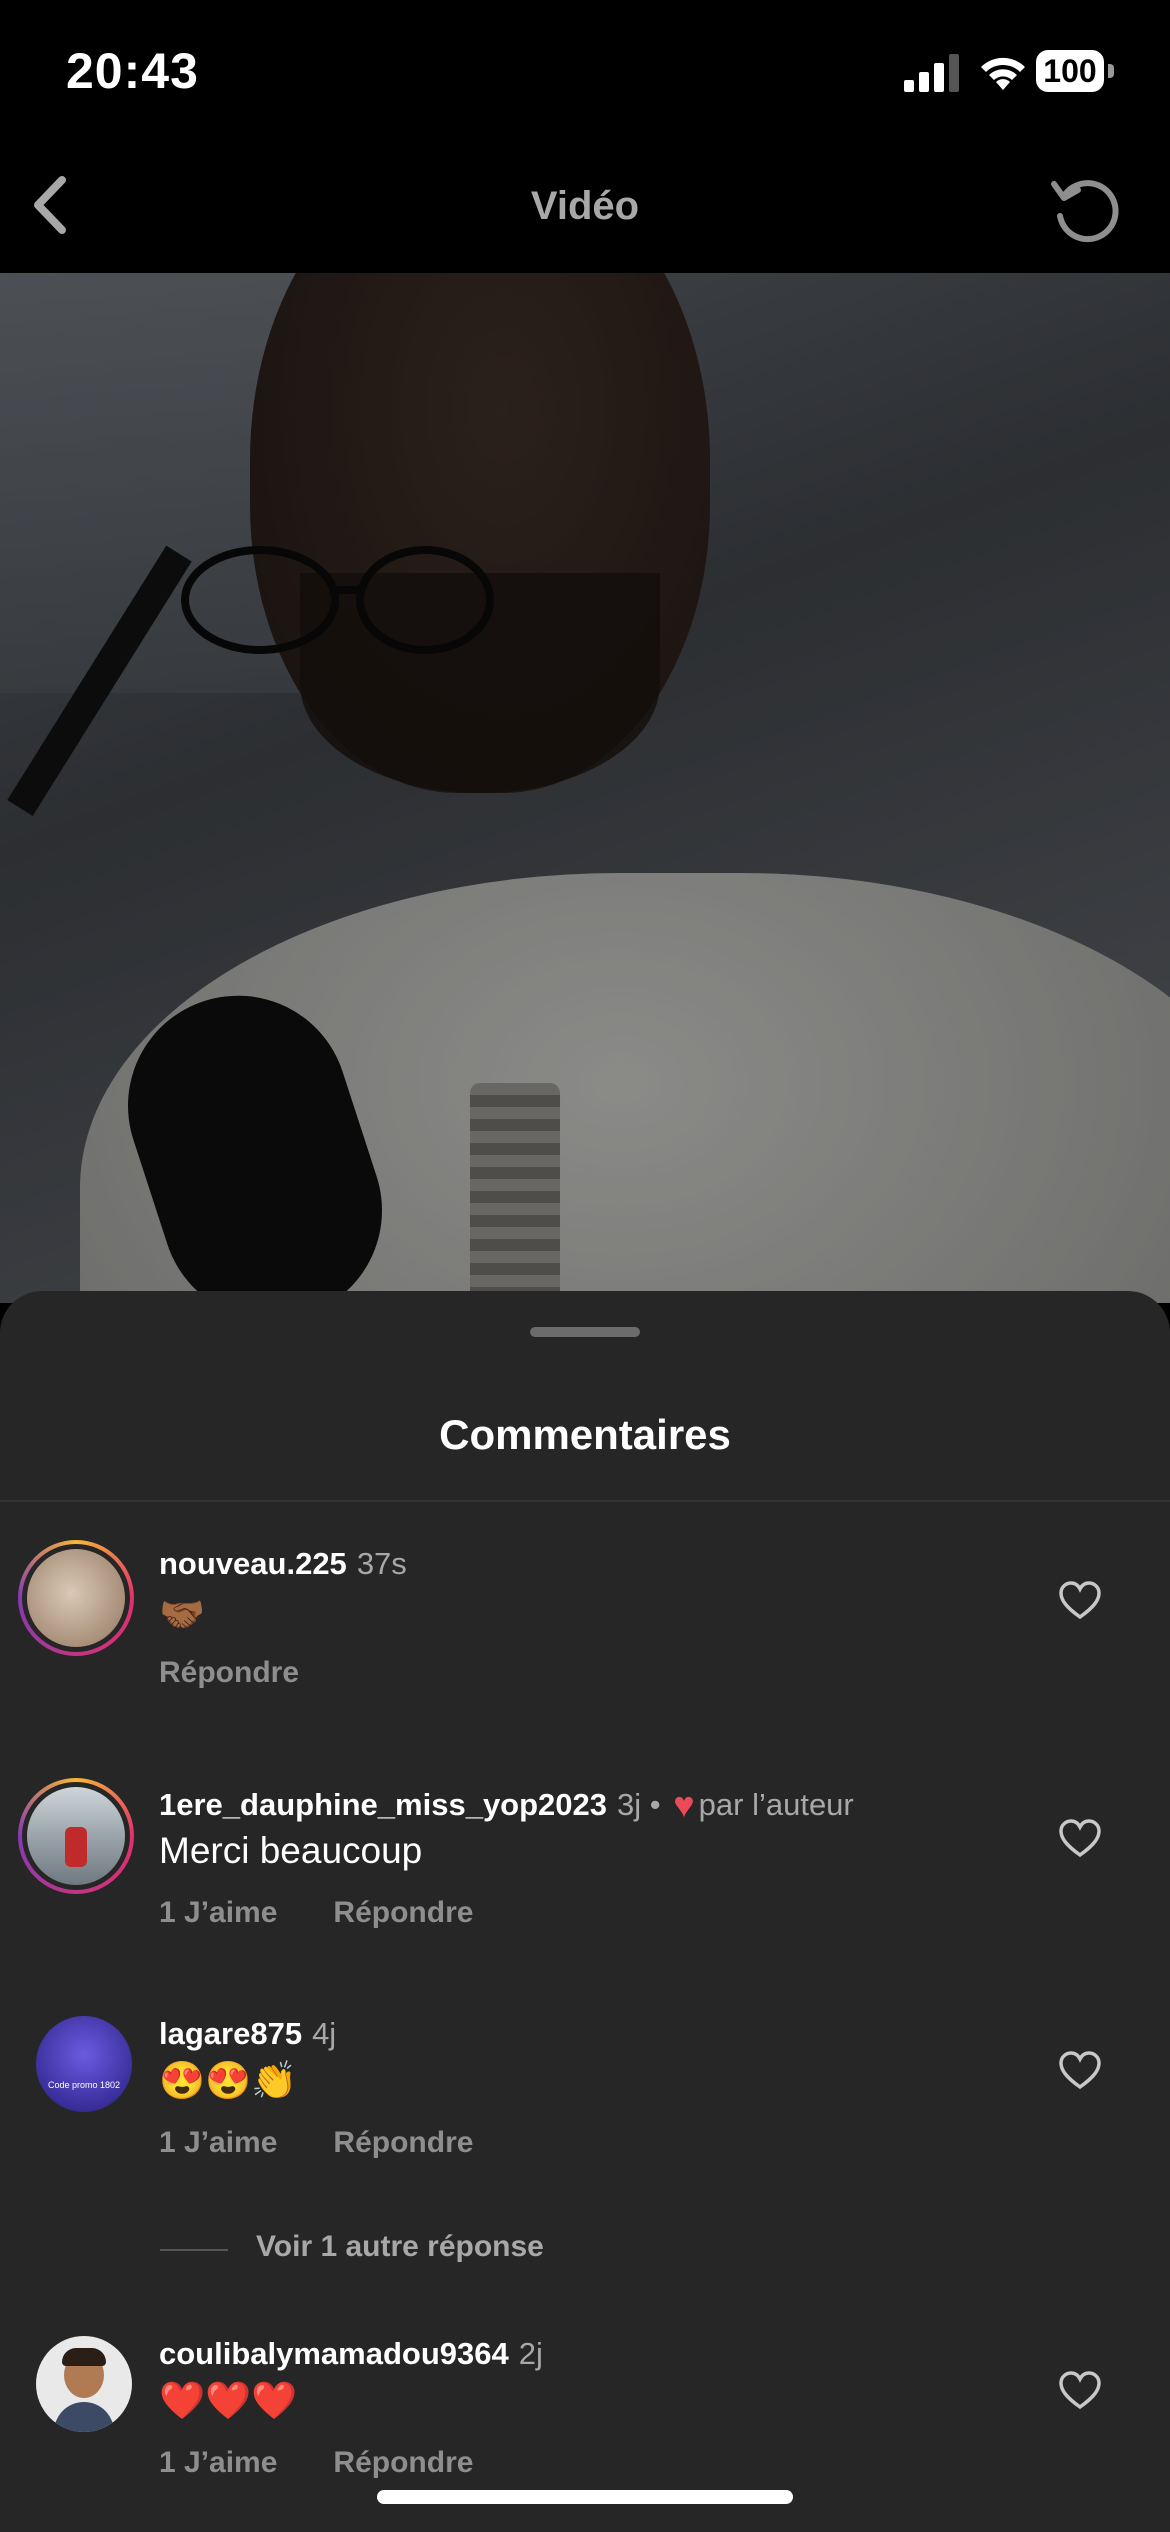 The image size is (1170, 2532). I want to click on author-heart-icon: ♥, so click(684, 1804).